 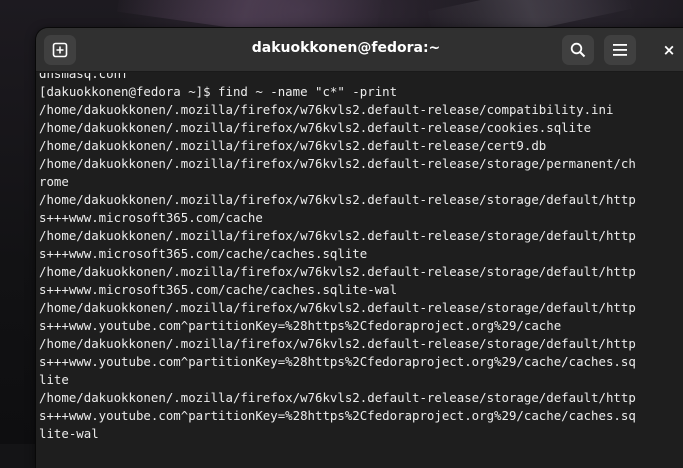 I want to click on hamburger-menu-icon, so click(x=620, y=50).